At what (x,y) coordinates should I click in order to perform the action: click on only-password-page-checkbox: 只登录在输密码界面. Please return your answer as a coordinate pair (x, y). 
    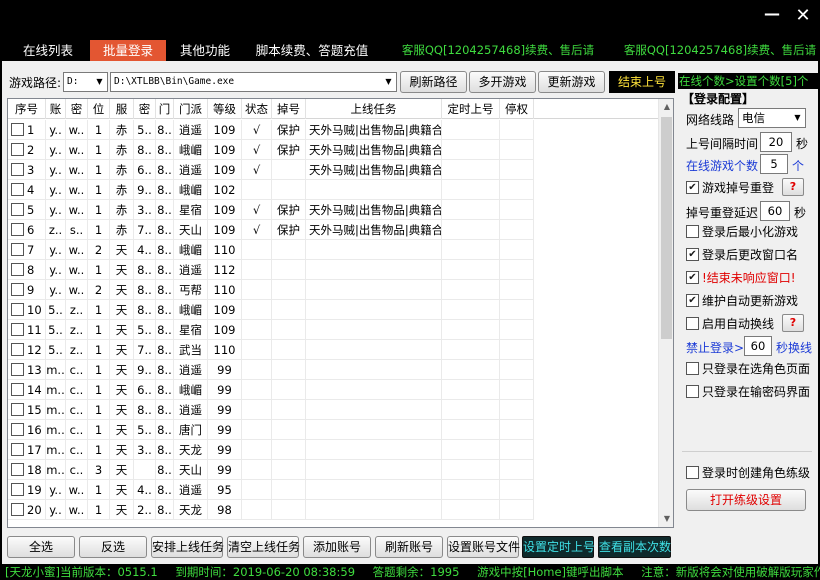
    Looking at the image, I should click on (748, 392).